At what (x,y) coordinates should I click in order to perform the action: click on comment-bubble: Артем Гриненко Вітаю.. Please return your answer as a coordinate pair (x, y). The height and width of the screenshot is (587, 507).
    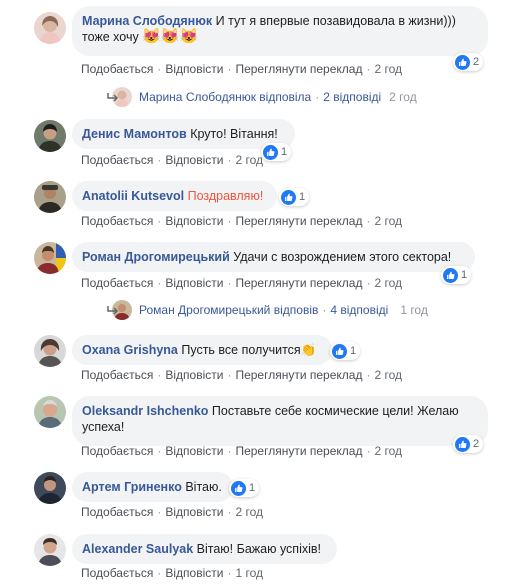
    Looking at the image, I should click on (152, 487).